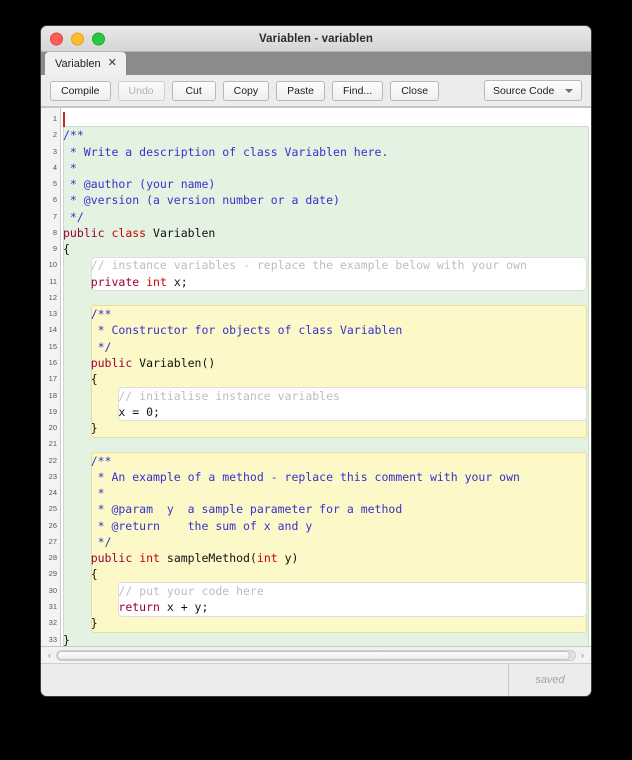  I want to click on close-window-button, so click(56, 38).